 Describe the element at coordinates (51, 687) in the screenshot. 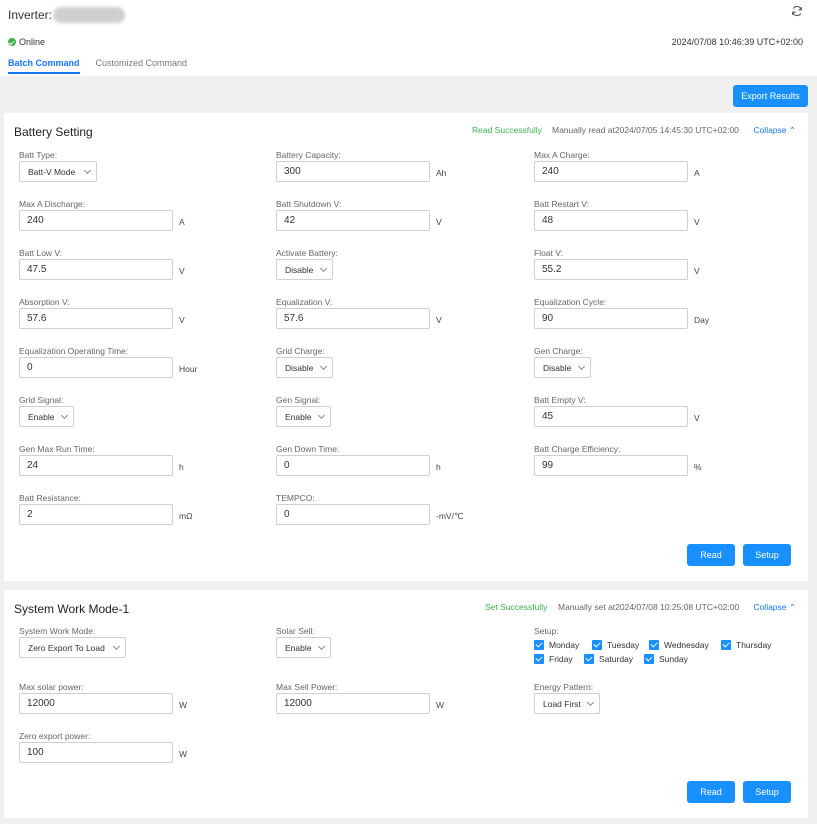

I see `field-label: Max solar power:` at that location.